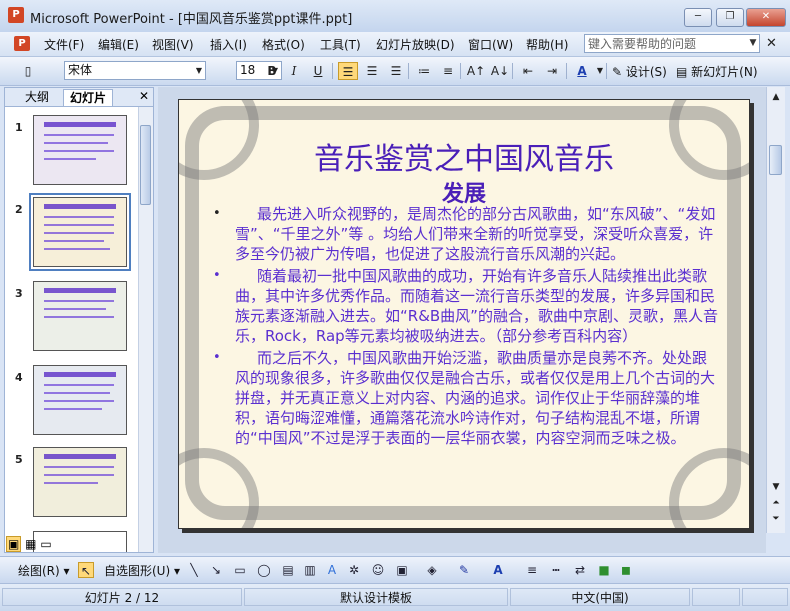  Describe the element at coordinates (464, 156) in the screenshot. I see `slide-title: 音乐鉴赏之中国风音乐` at that location.